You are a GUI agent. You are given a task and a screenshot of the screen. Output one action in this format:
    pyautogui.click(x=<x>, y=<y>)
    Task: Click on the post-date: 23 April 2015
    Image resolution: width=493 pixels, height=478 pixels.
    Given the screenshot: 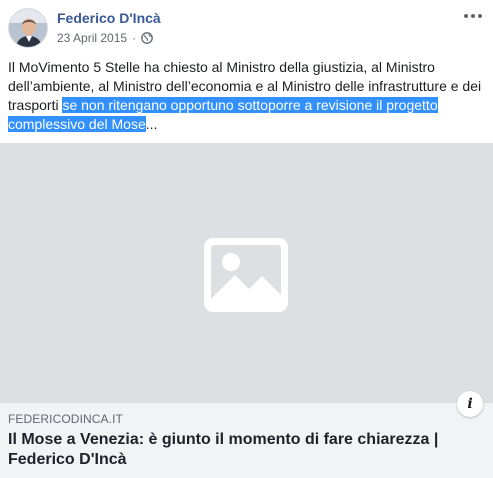 What is the action you would take?
    pyautogui.click(x=92, y=38)
    